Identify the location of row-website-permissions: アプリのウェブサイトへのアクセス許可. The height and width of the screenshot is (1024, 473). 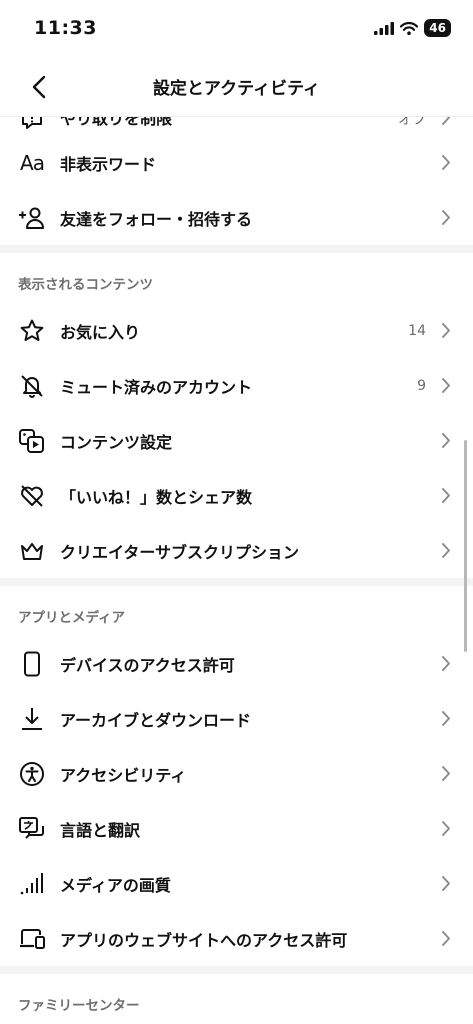
(236, 938).